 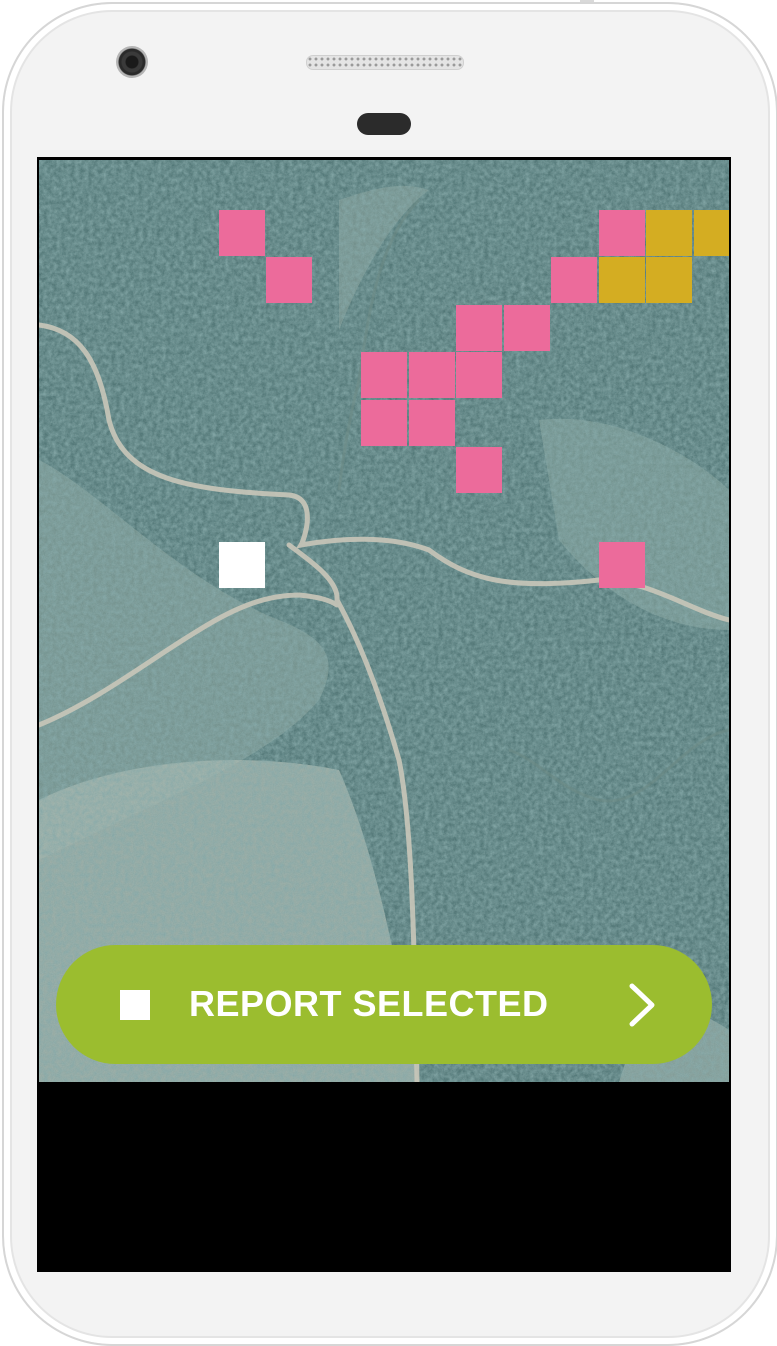 I want to click on speaker-grille, so click(x=385, y=62).